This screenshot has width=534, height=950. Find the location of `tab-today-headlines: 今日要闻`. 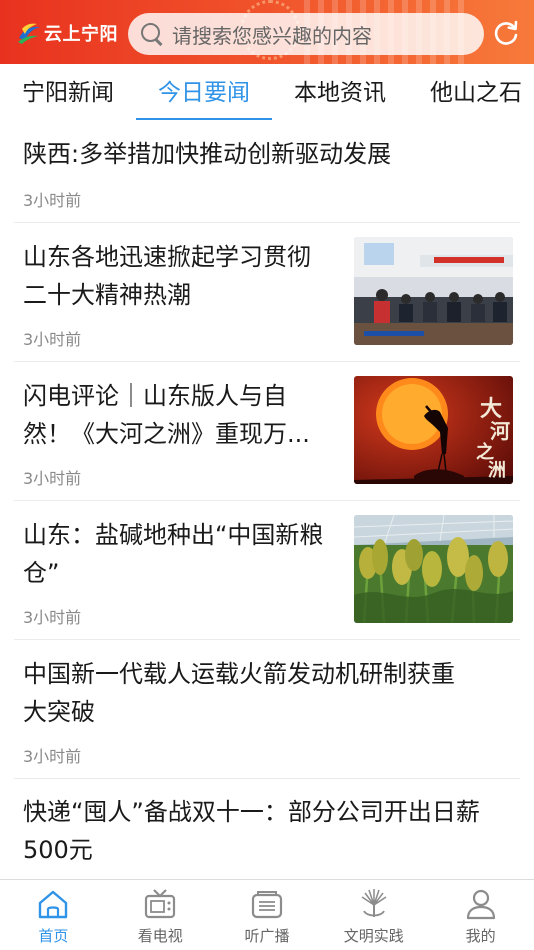

tab-today-headlines: 今日要闻 is located at coordinates (204, 93).